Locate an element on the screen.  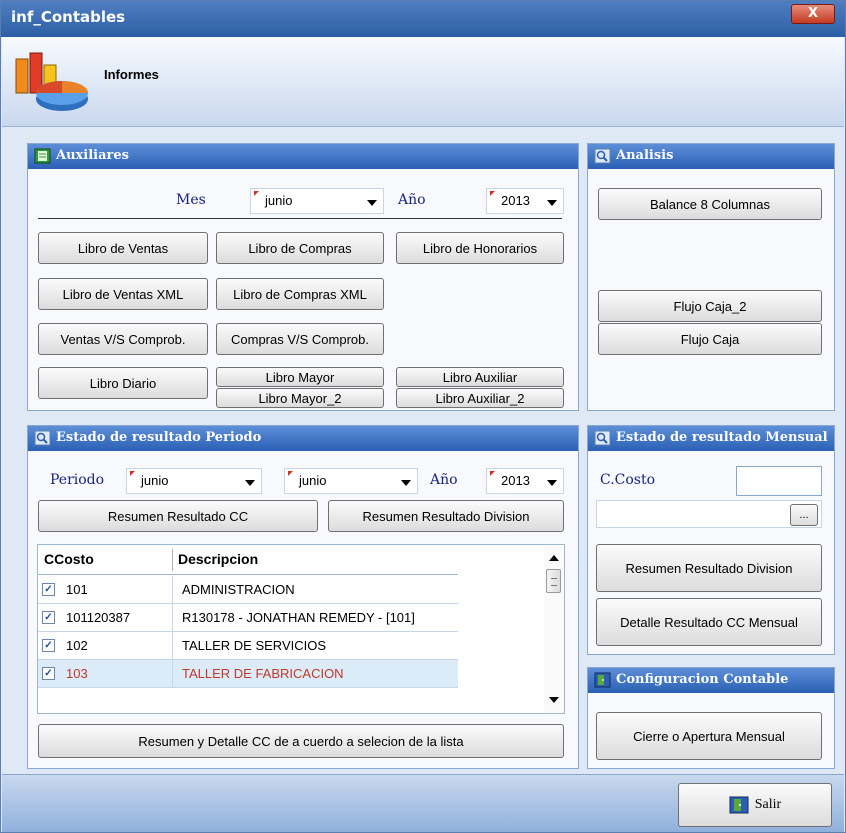
periodo-title: Estado de resultado Periodo is located at coordinates (159, 437).